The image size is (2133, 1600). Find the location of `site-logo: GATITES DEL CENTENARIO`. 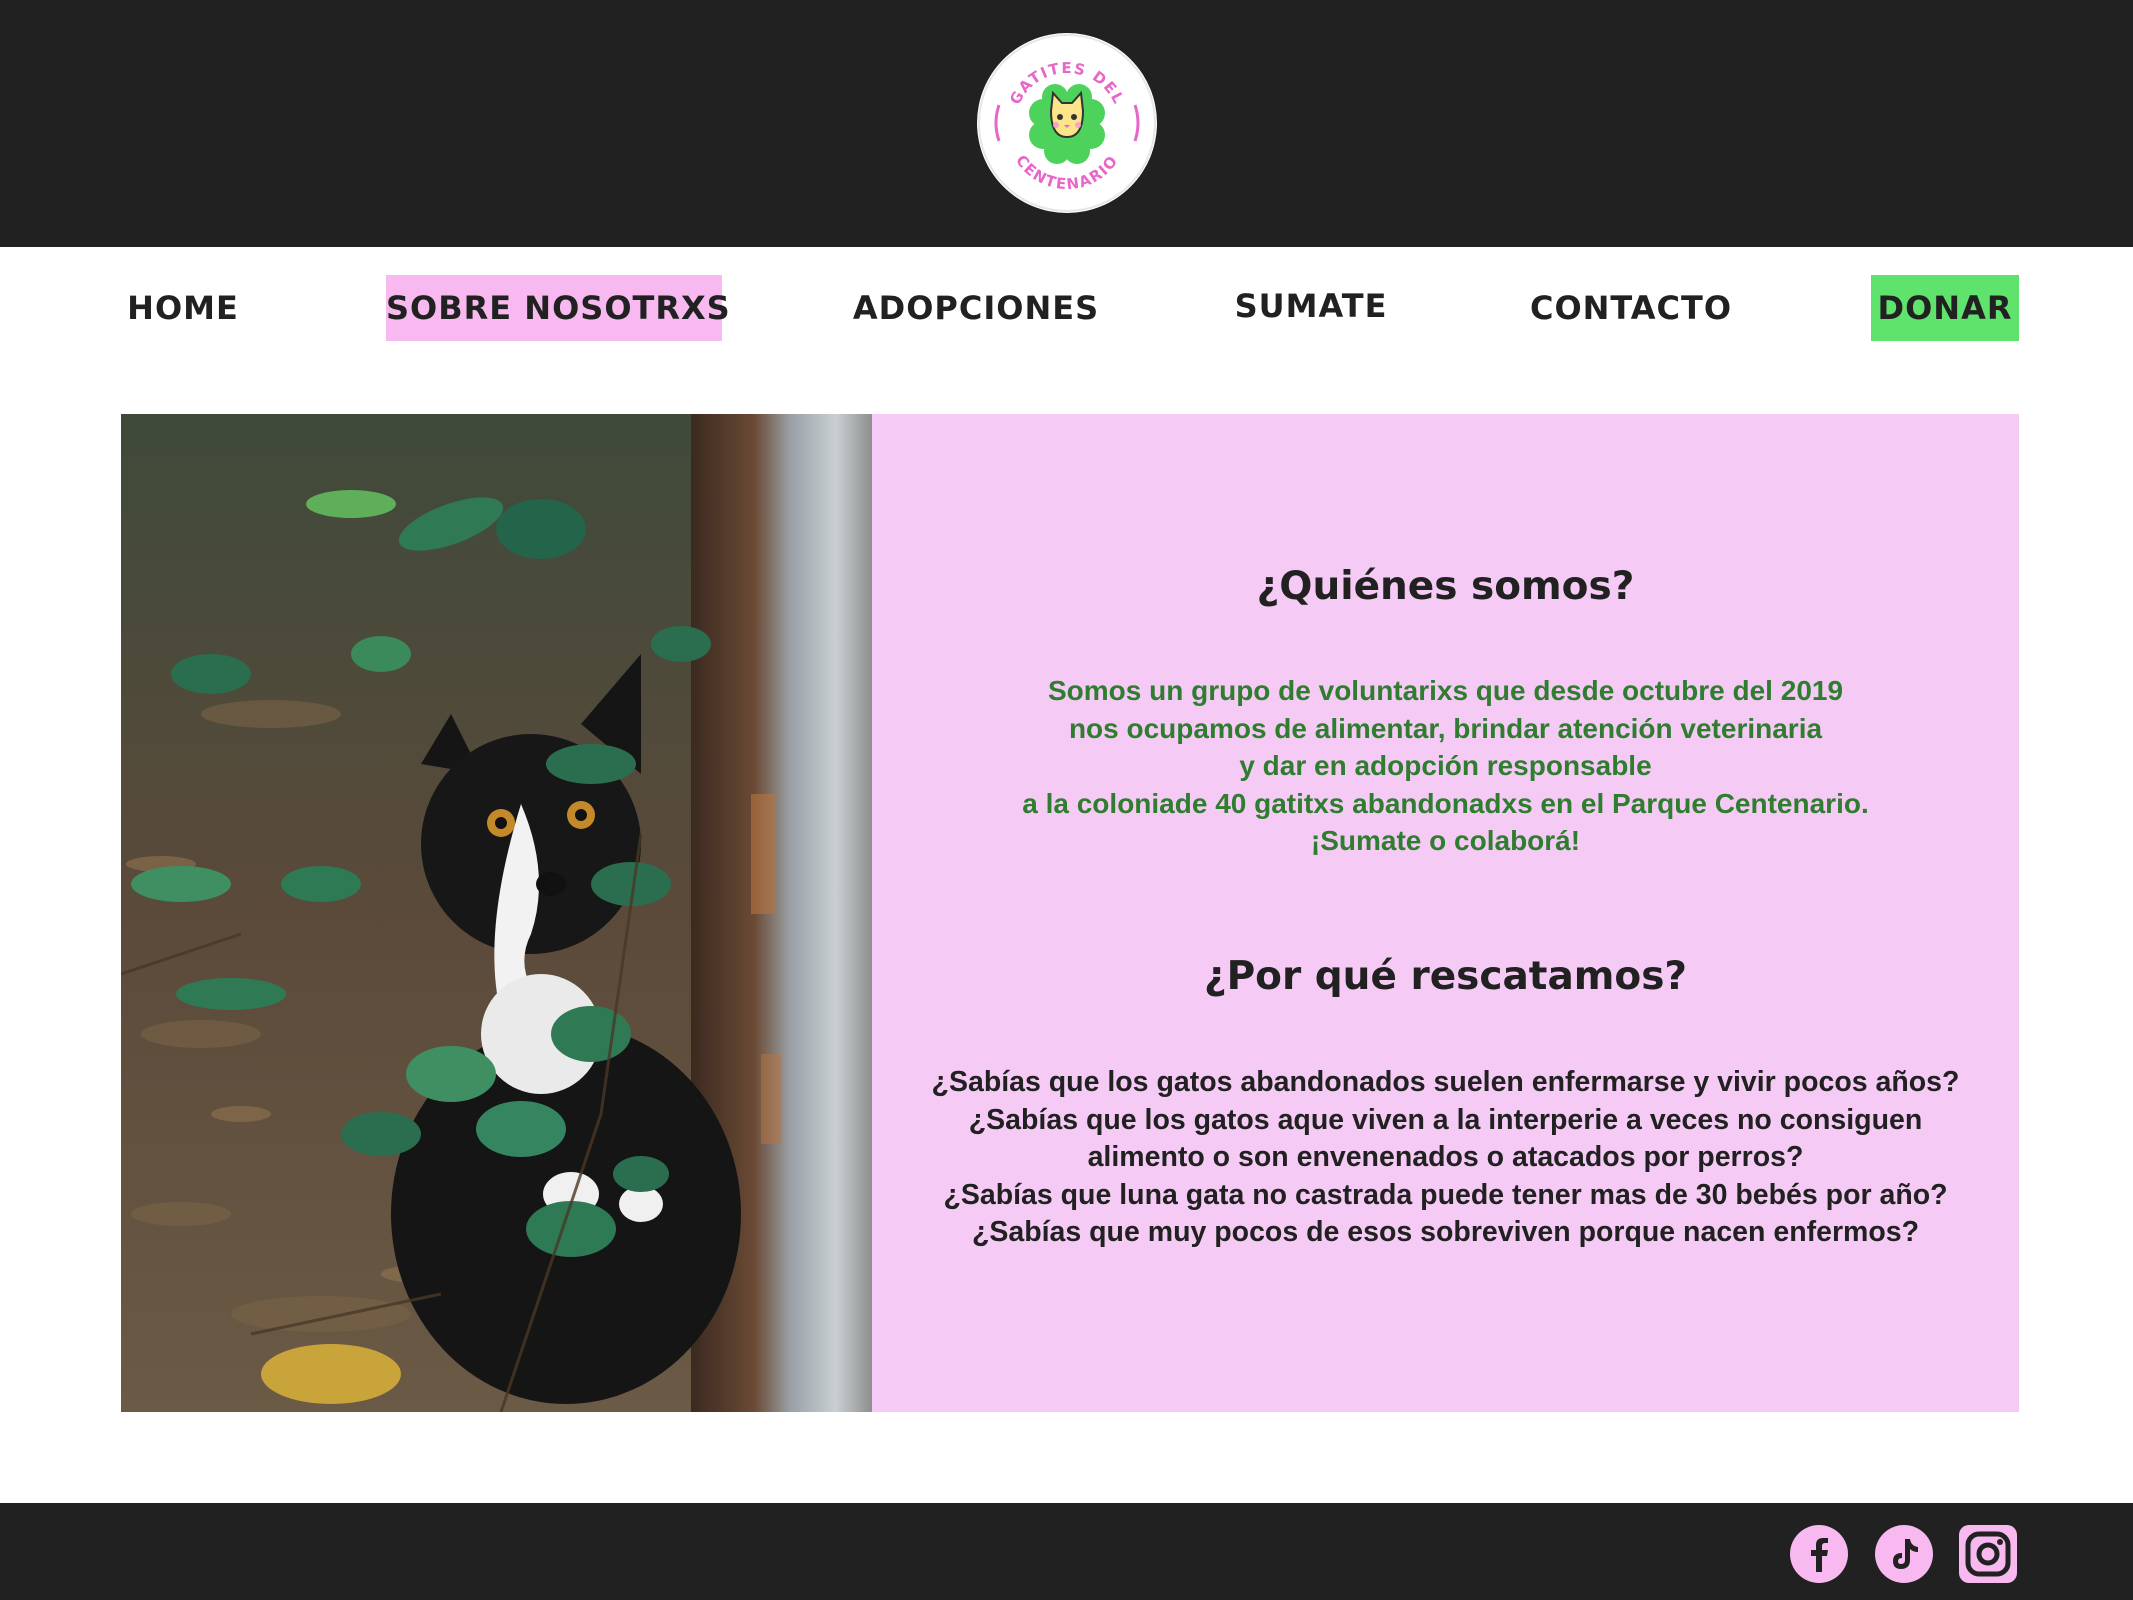

site-logo: GATITES DEL CENTENARIO is located at coordinates (1067, 123).